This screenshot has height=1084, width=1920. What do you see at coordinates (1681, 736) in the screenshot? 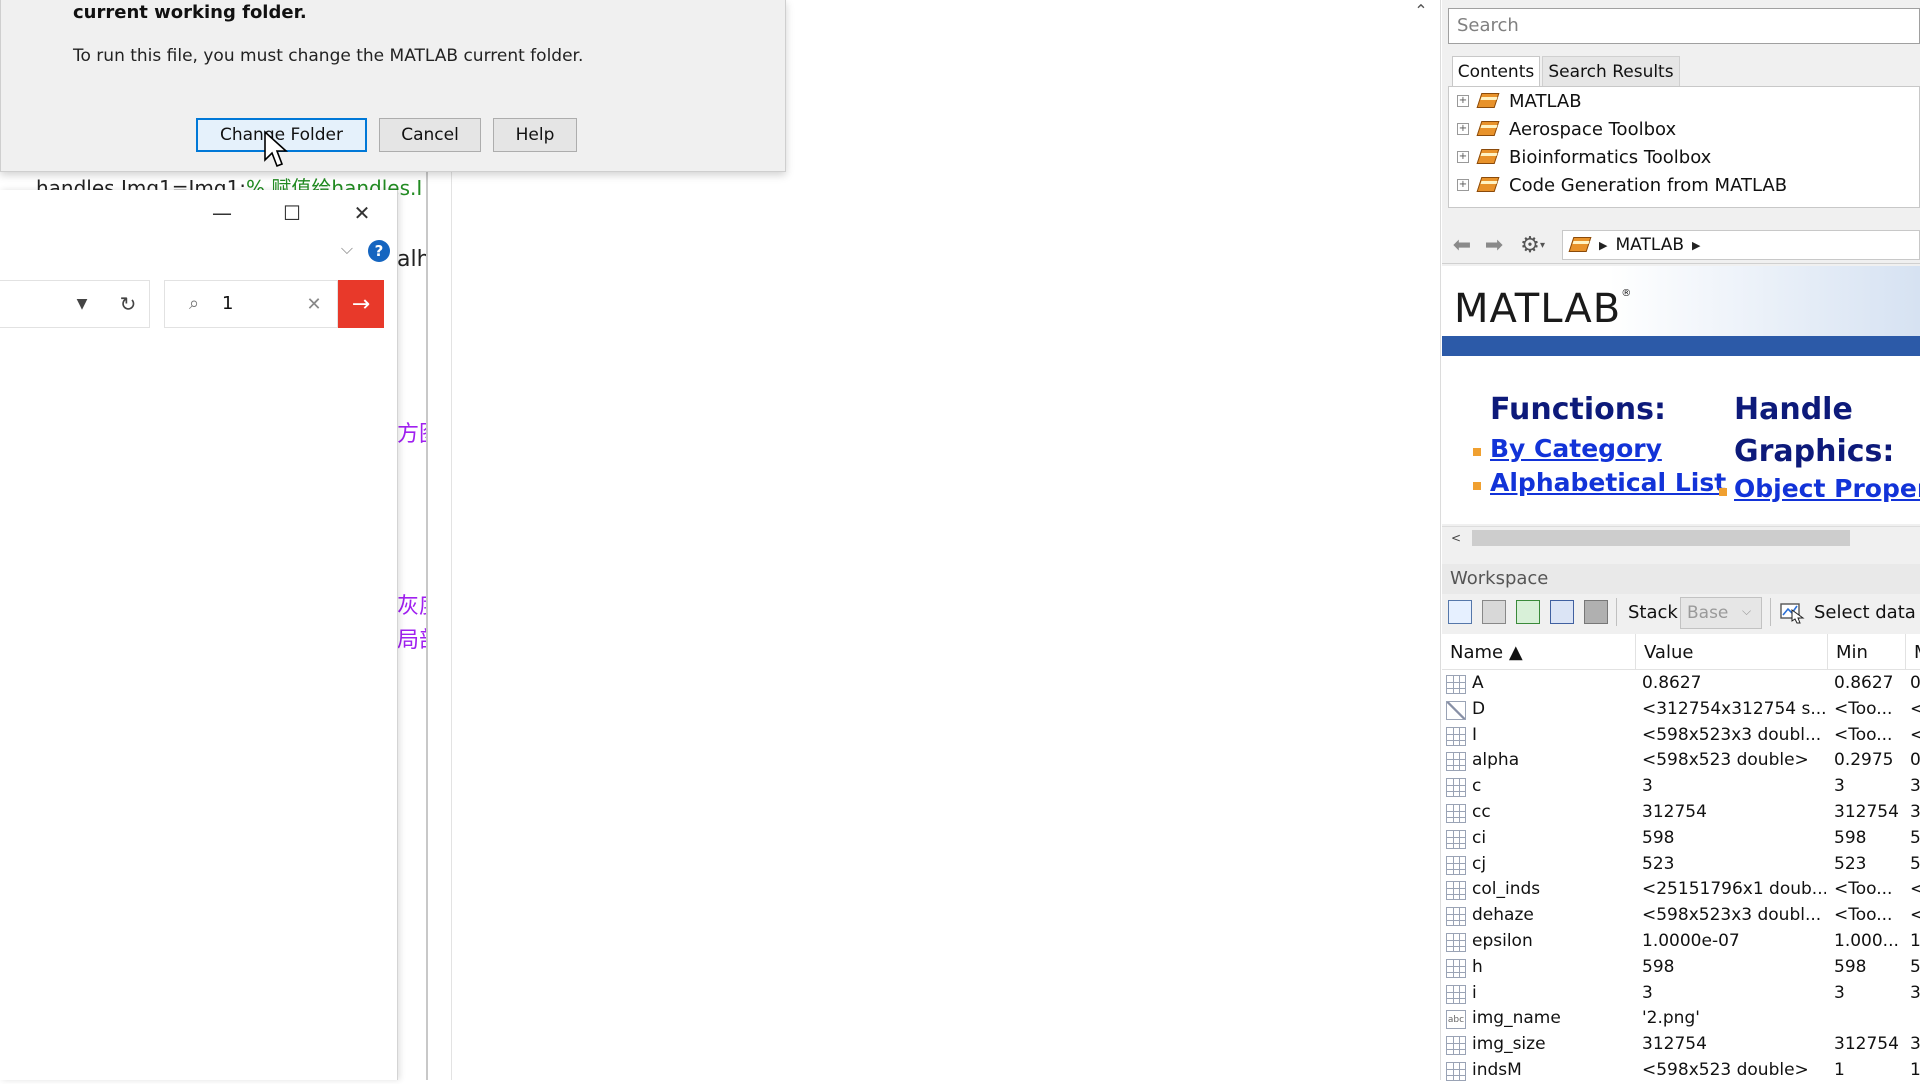
I see `table-row: I <598x523x3 doubl... <Too... <` at bounding box center [1681, 736].